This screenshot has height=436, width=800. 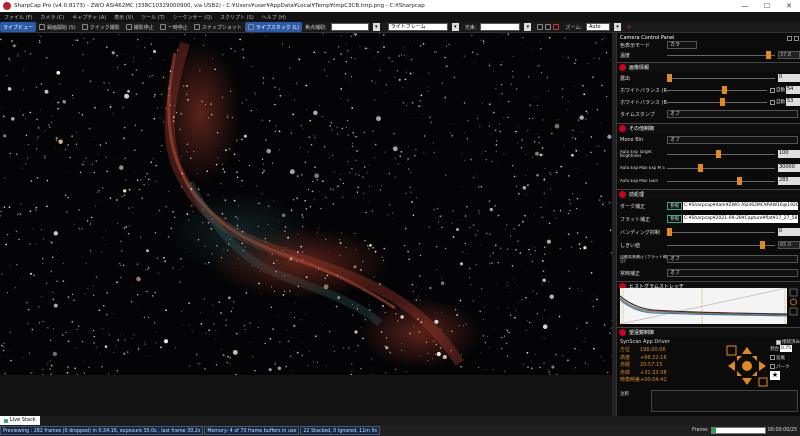 I want to click on arrow-down-icon, so click(x=747, y=381).